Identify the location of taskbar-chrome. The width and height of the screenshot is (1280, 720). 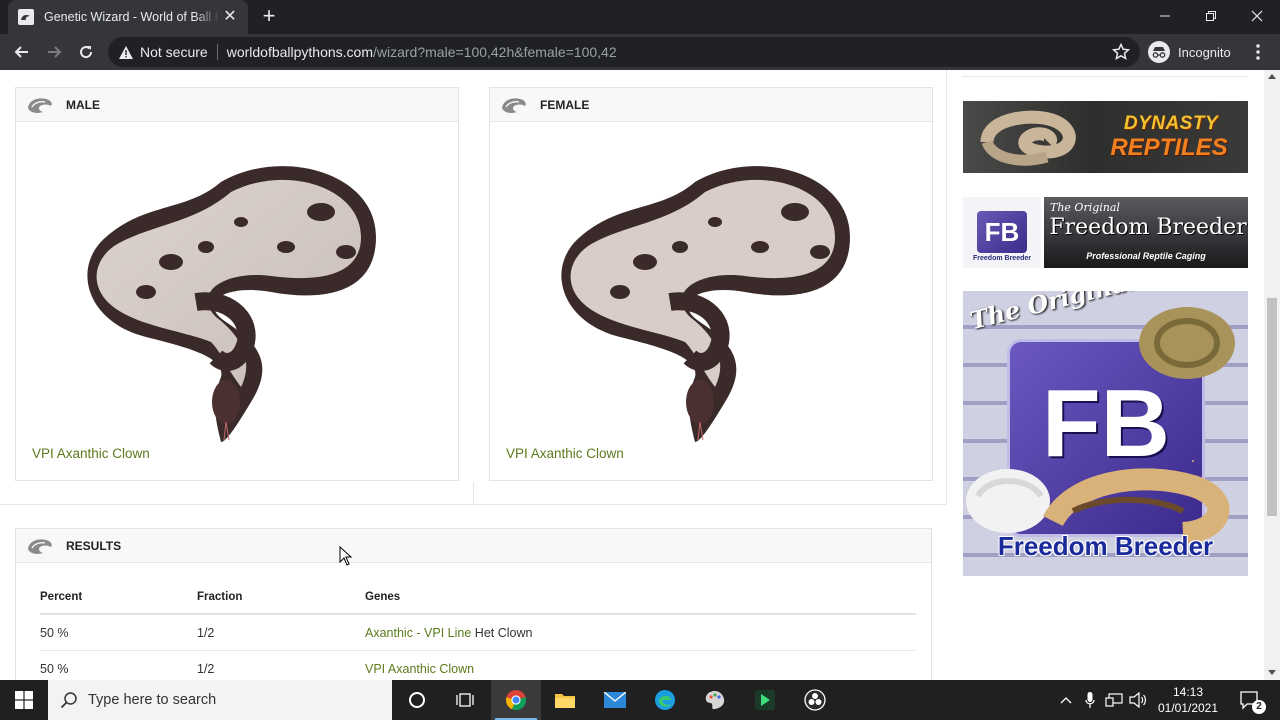
(516, 700).